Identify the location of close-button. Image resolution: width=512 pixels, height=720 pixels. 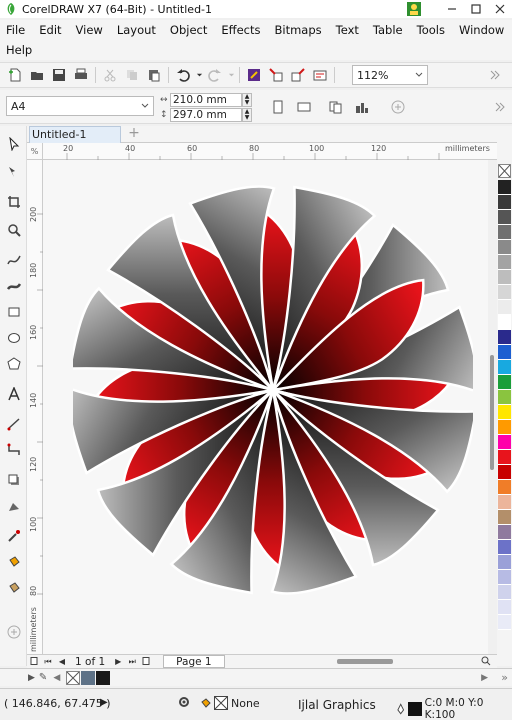
(500, 9).